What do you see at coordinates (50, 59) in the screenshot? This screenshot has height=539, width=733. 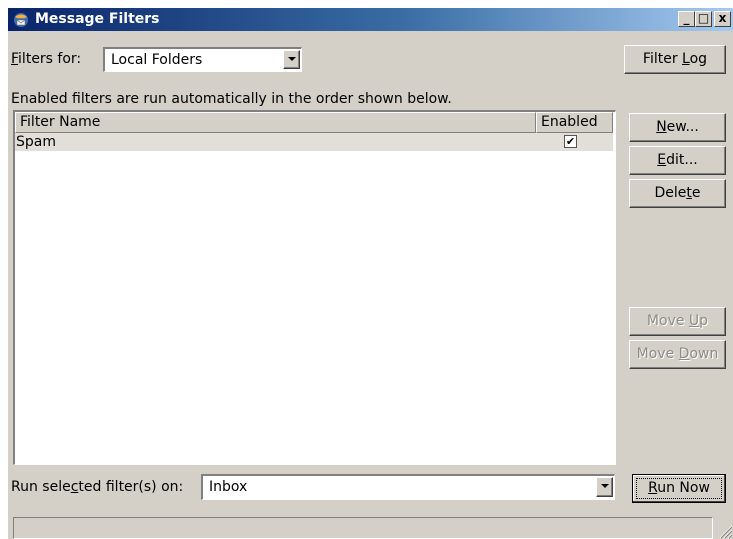 I see `filters-for-label-post: ilters for:` at bounding box center [50, 59].